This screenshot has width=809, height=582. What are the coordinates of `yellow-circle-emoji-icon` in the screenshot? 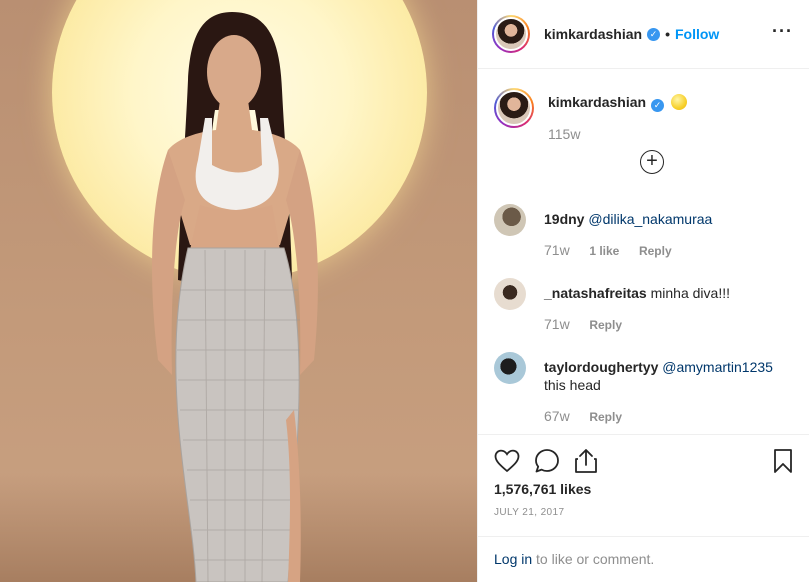 It's located at (678, 102).